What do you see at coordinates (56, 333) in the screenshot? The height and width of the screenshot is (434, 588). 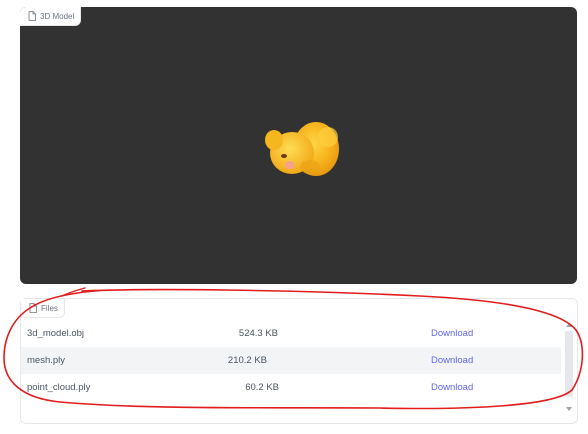 I see `file-name: 3d_model.obj` at bounding box center [56, 333].